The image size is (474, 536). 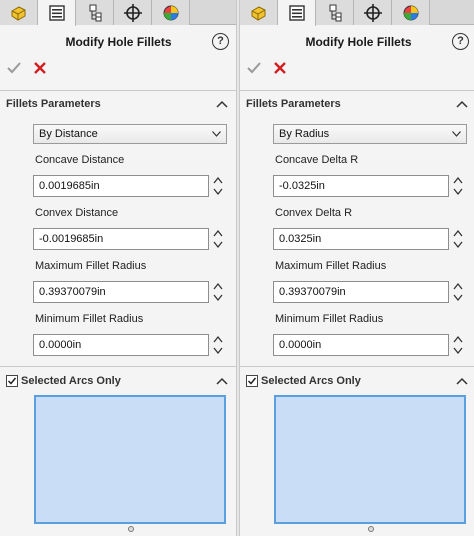 What do you see at coordinates (68, 134) in the screenshot?
I see `fillet-mode-value: By Distance` at bounding box center [68, 134].